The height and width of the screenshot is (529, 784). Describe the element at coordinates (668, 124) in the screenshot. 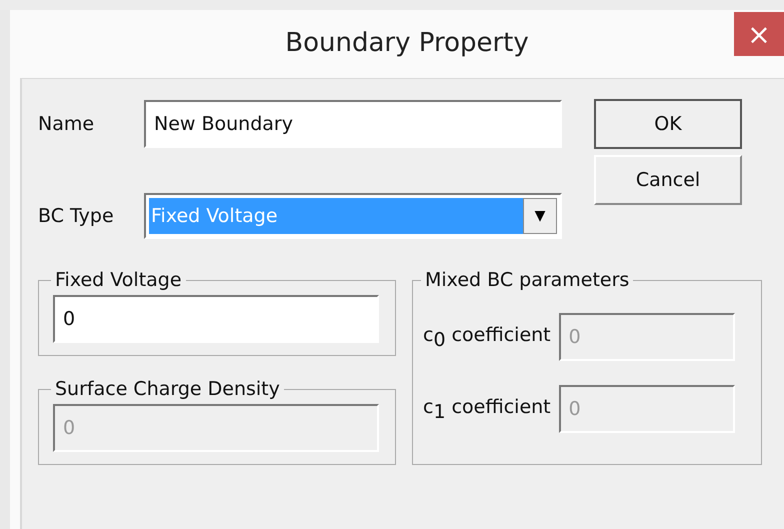

I see `dialog-button: OK` at that location.